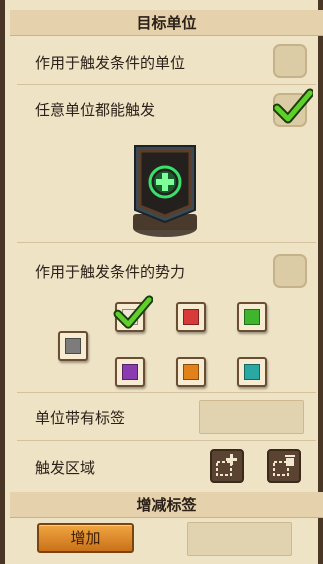 The height and width of the screenshot is (564, 323). I want to click on force-swatch-red, so click(191, 317).